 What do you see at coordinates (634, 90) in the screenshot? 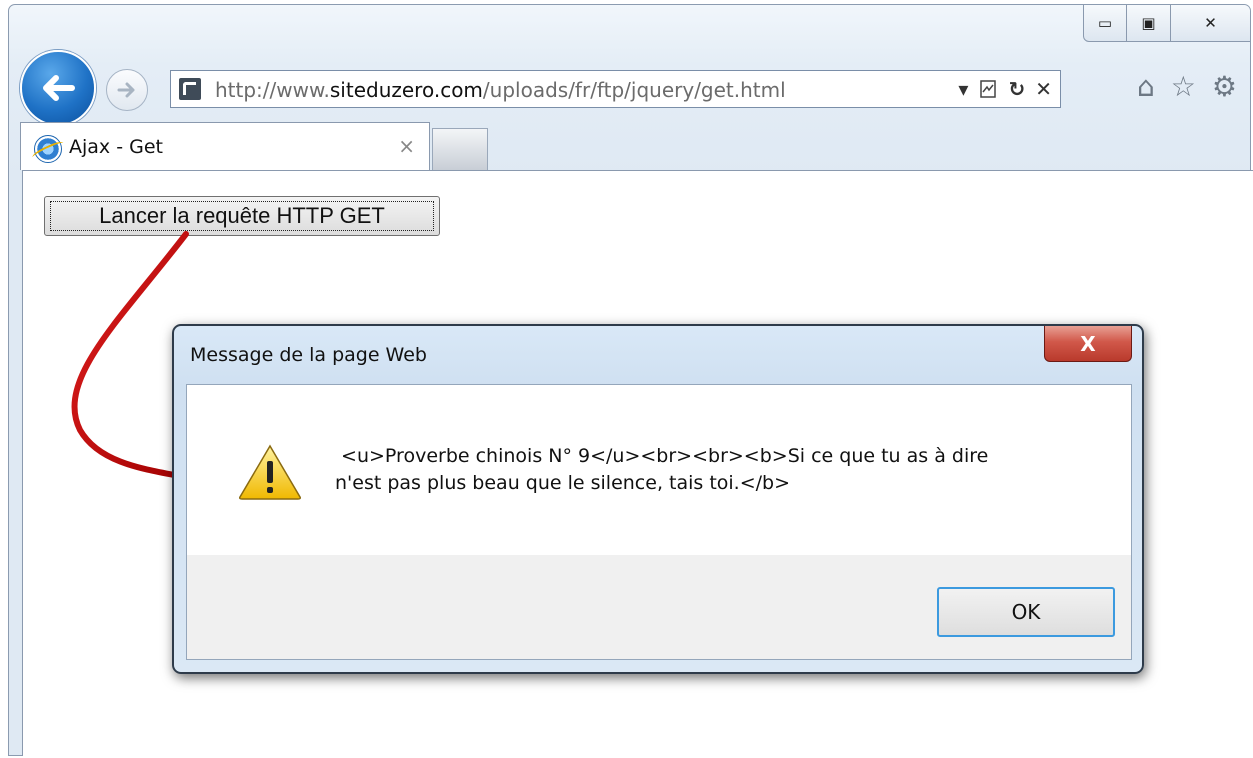
I see `url-path: /uploads/fr/ftp/jquery/get.html` at bounding box center [634, 90].